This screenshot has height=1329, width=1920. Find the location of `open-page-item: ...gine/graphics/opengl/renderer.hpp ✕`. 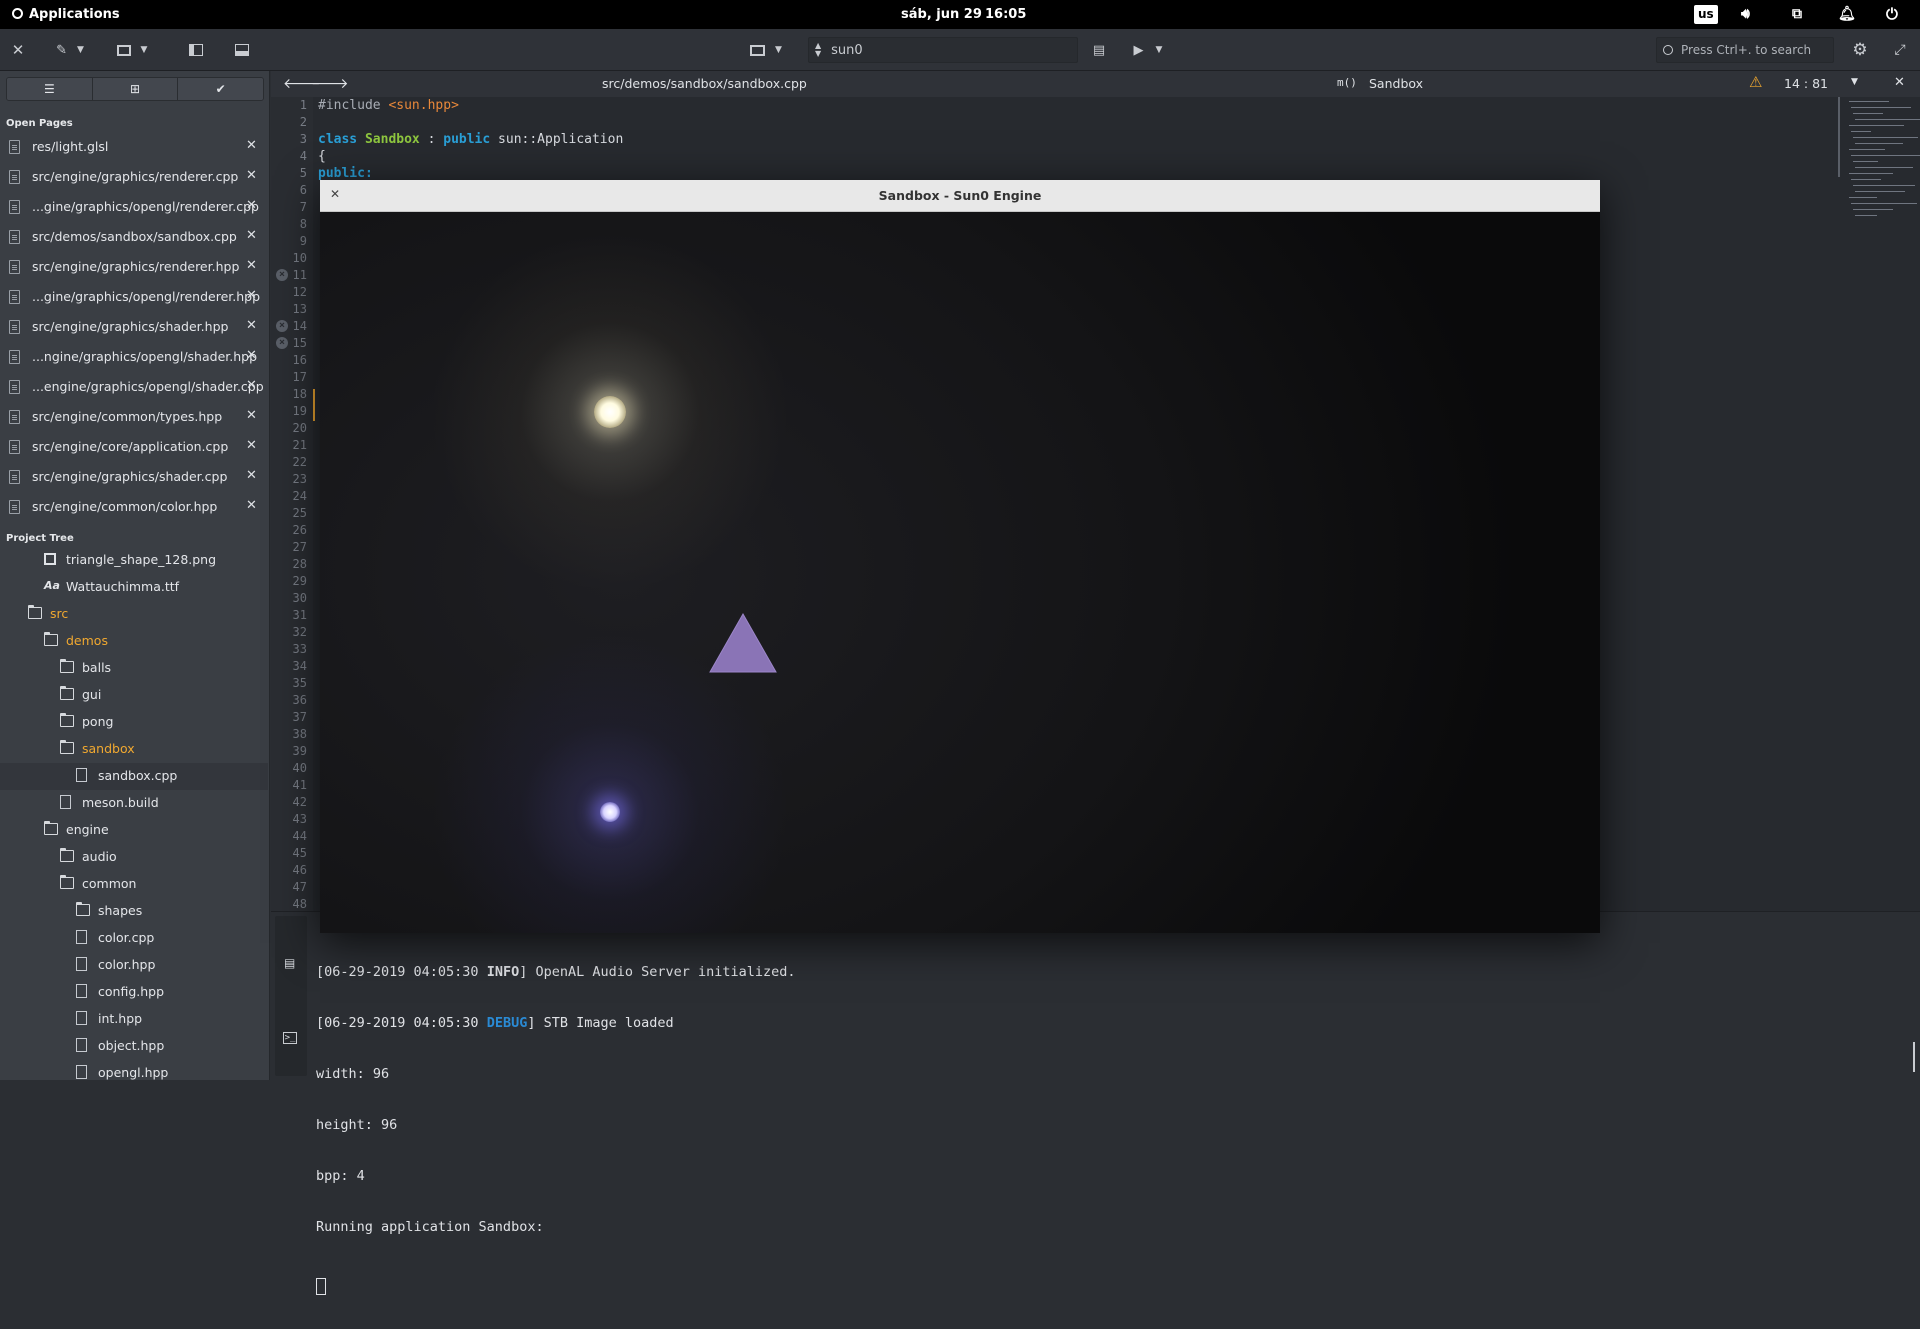

open-page-item: ...gine/graphics/opengl/renderer.hpp ✕ is located at coordinates (134, 297).